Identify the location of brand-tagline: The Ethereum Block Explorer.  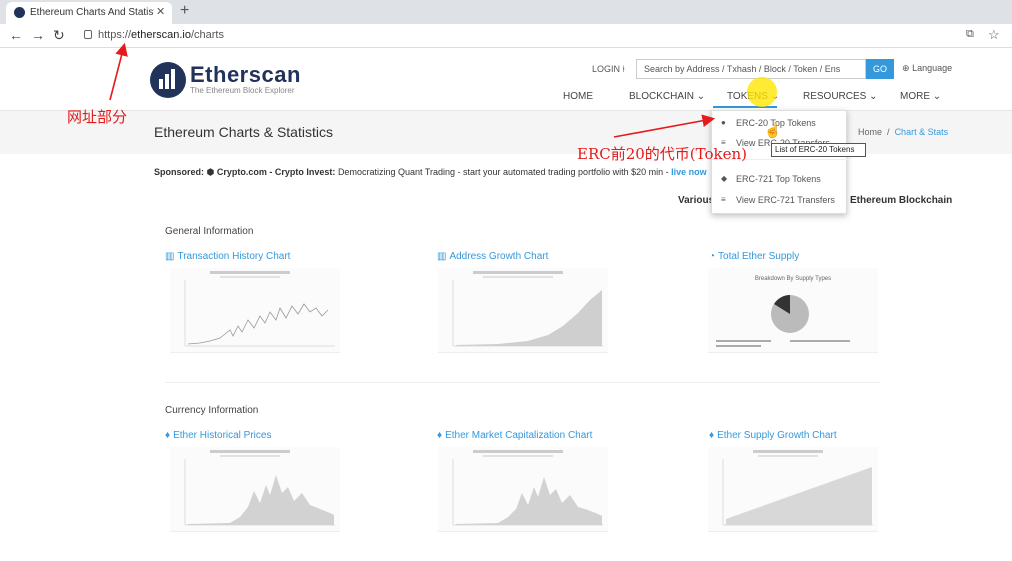
(242, 90).